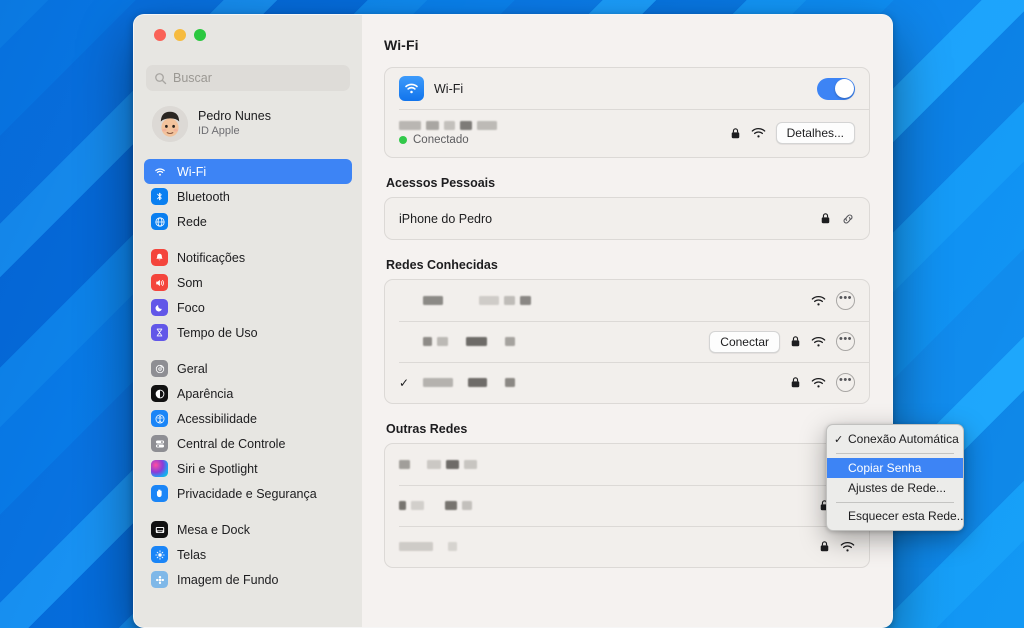  What do you see at coordinates (248, 171) in the screenshot?
I see `sidebar-item-wifi: Wi-Fi` at bounding box center [248, 171].